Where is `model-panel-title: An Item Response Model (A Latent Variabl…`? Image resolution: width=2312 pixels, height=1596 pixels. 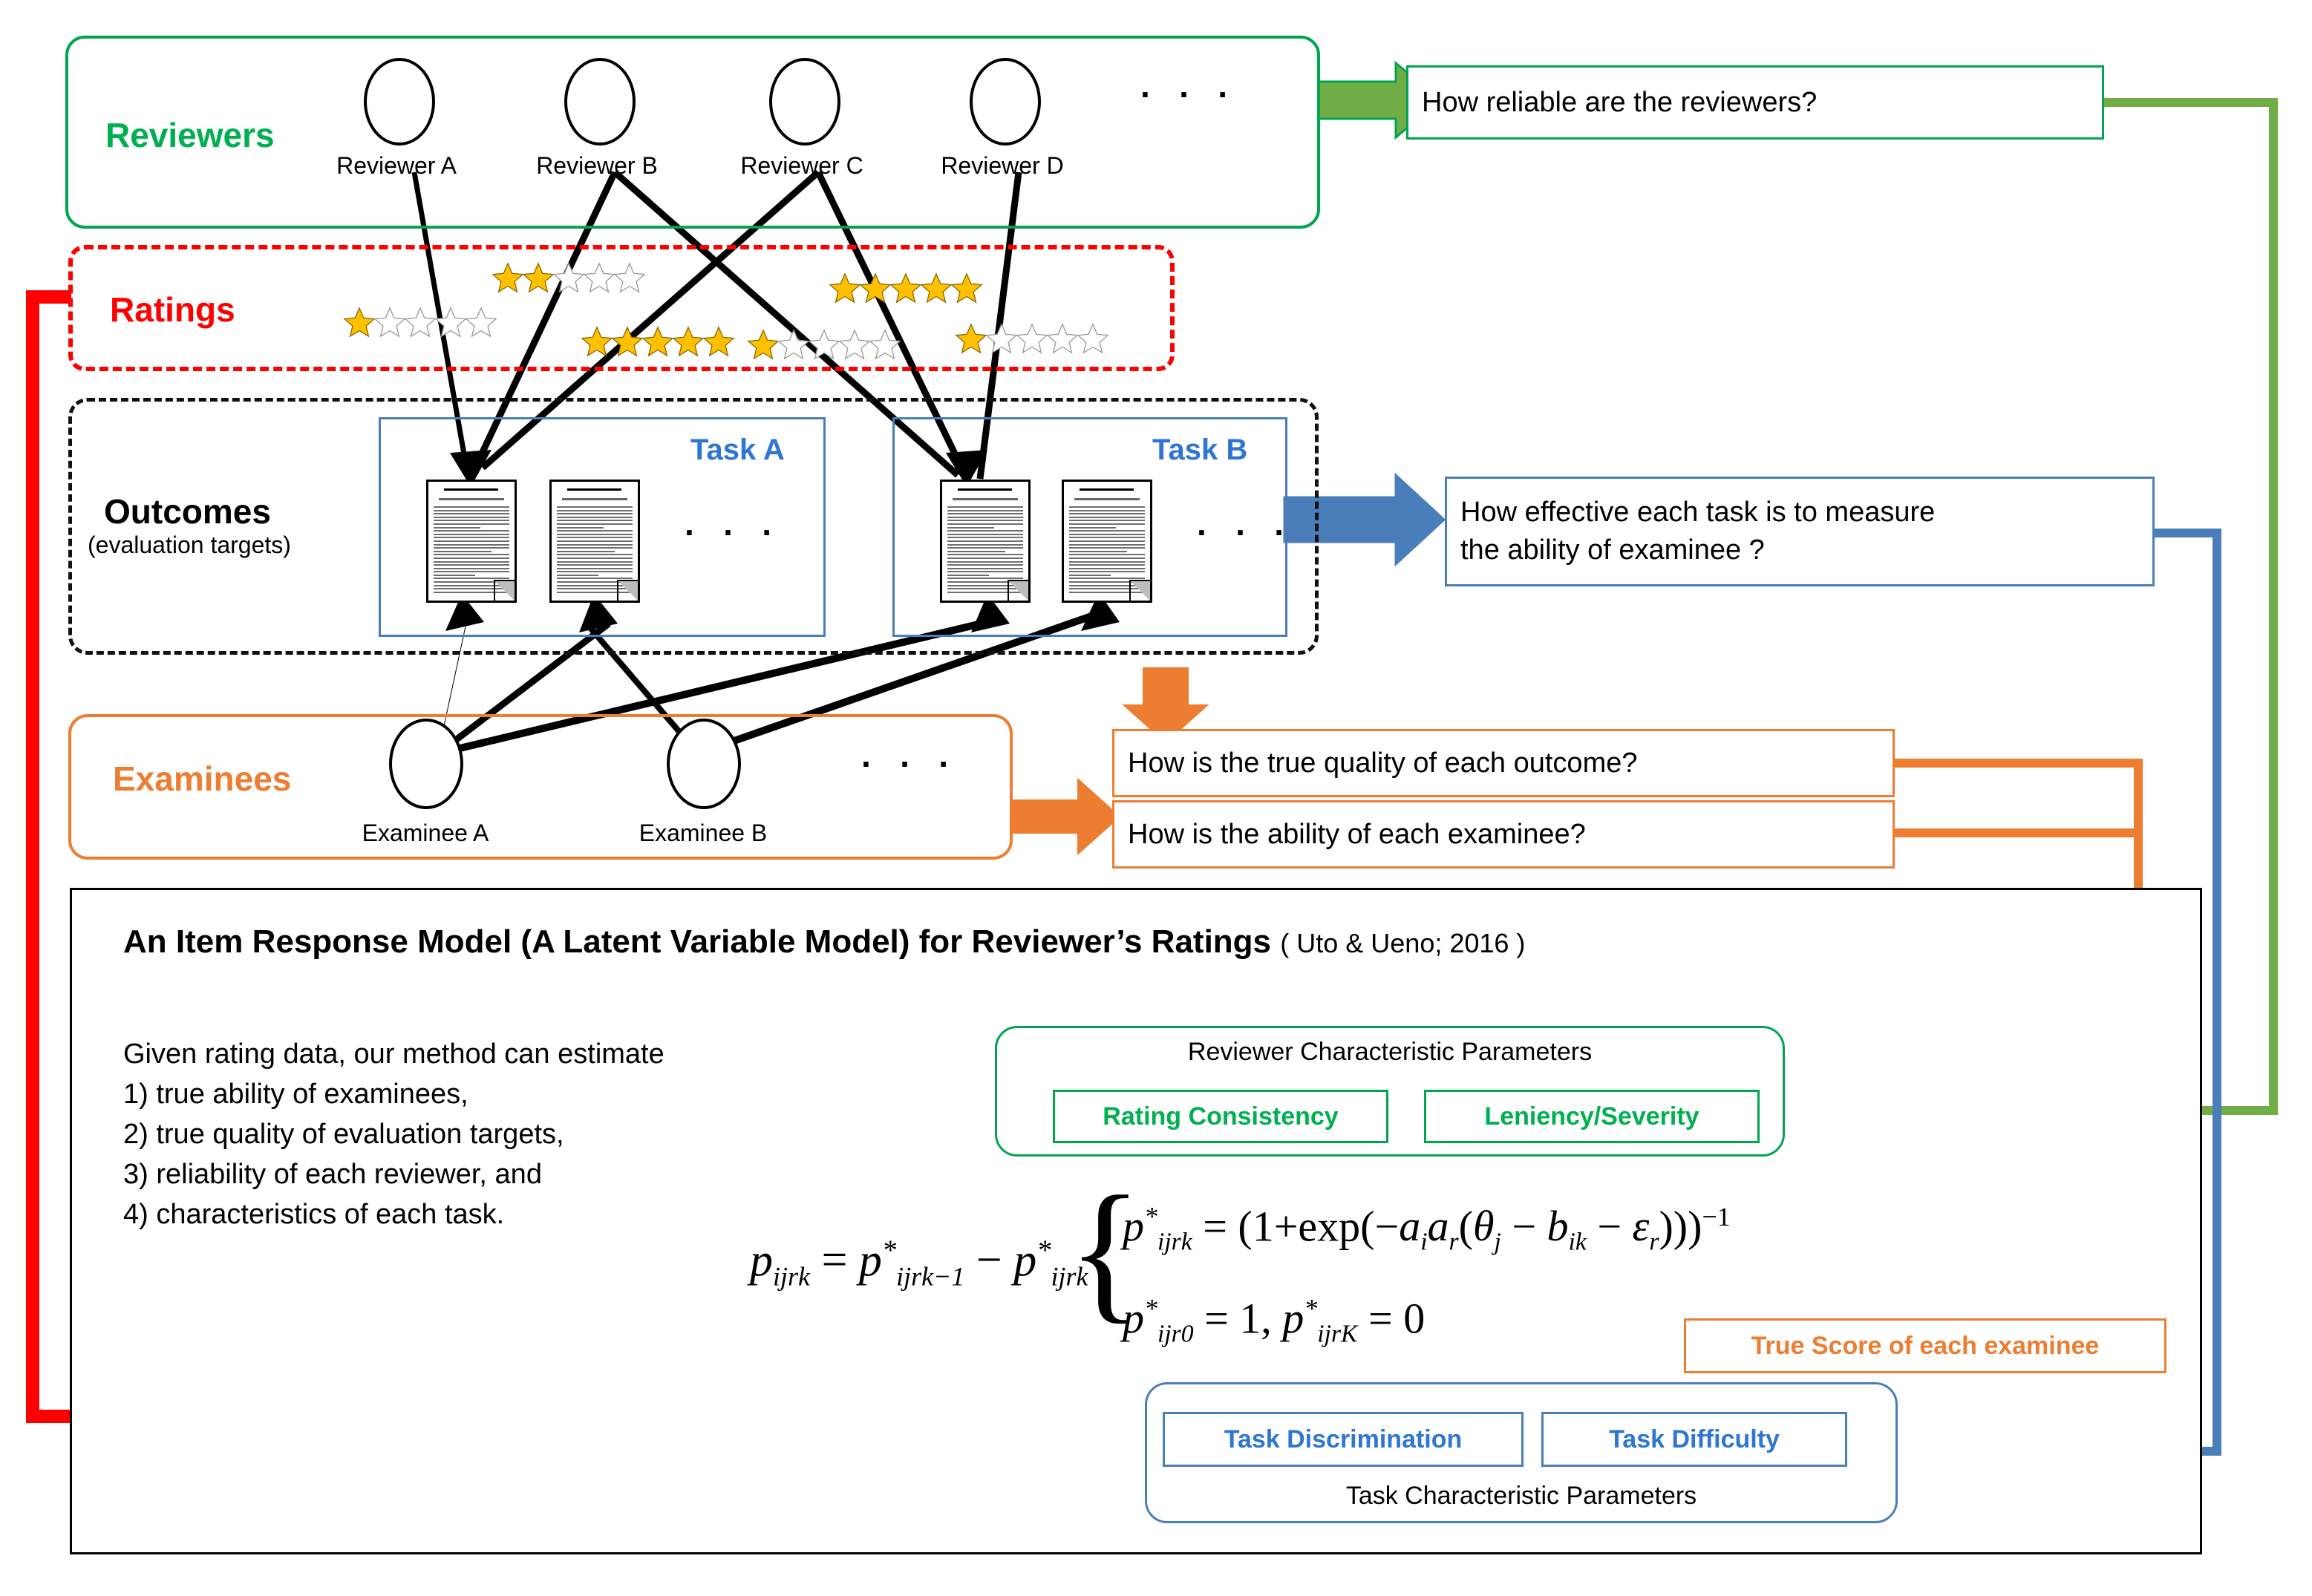
model-panel-title: An Item Response Model (A Latent Variabl… is located at coordinates (824, 942).